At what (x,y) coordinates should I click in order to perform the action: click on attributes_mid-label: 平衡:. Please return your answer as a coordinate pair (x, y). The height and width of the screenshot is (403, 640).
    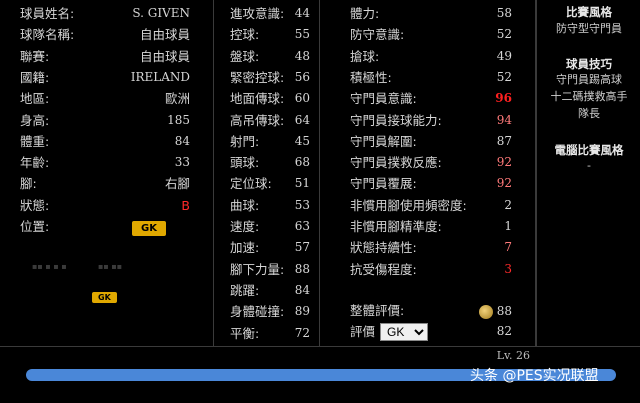
    Looking at the image, I should click on (245, 333).